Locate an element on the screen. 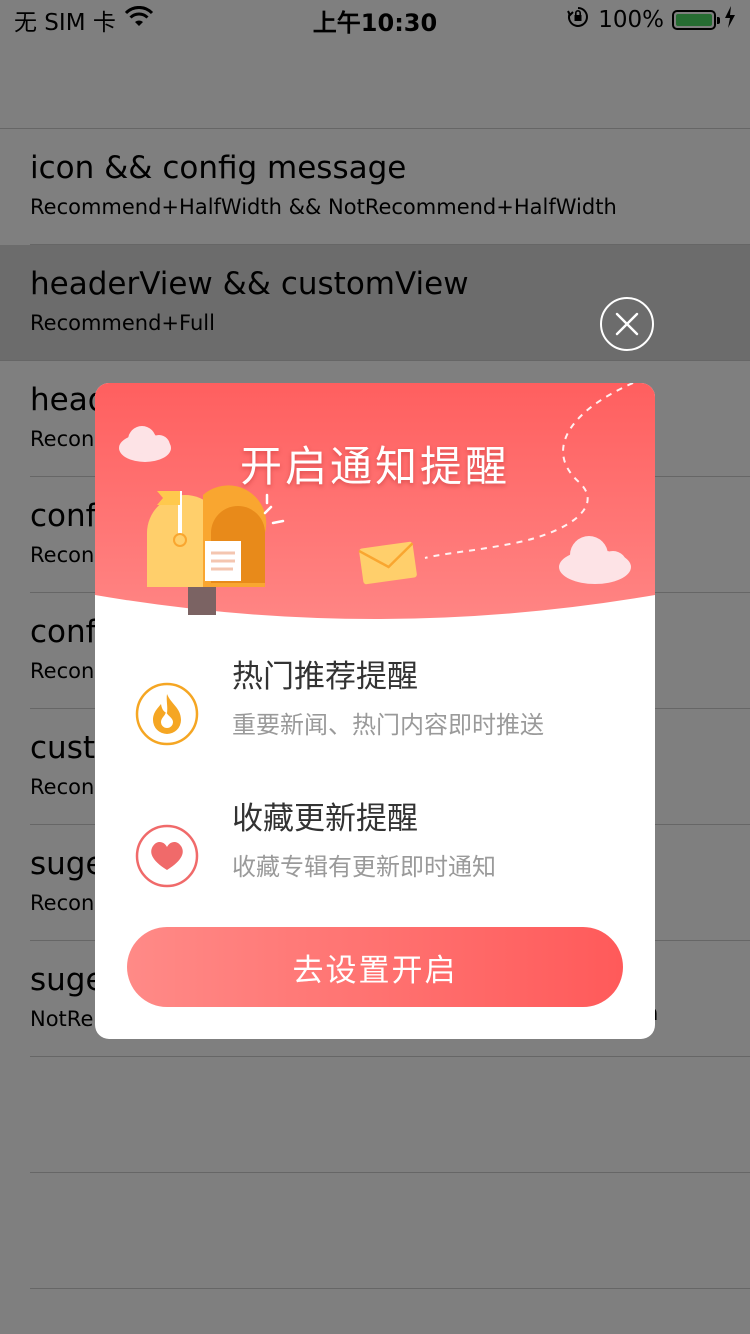 This screenshot has width=750, height=1334. option-description: 收藏专辑有更新即时通知 is located at coordinates (364, 867).